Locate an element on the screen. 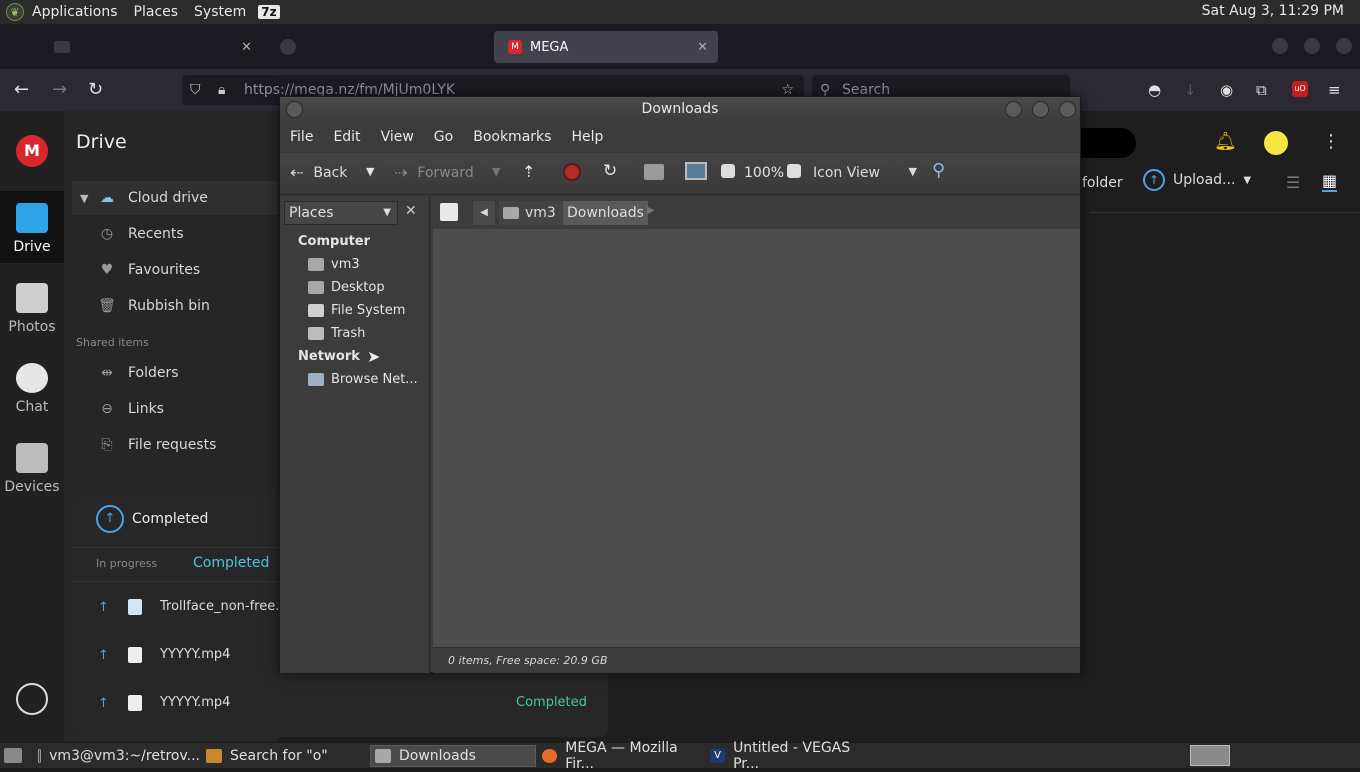 This screenshot has height=772, width=1360. back-history-dropdown-icon: ▼ is located at coordinates (370, 171).